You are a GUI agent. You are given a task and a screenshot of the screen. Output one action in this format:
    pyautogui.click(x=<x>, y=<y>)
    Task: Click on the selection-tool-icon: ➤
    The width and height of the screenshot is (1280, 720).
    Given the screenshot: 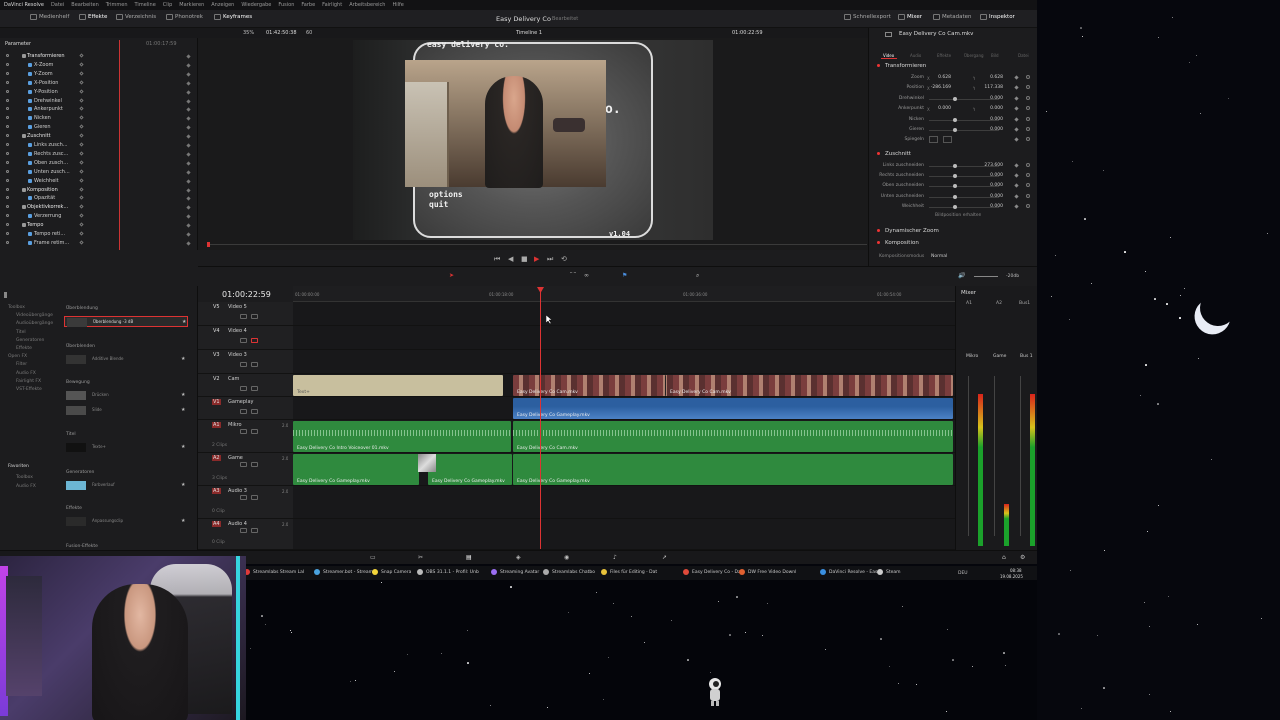 What is the action you would take?
    pyautogui.click(x=451, y=276)
    